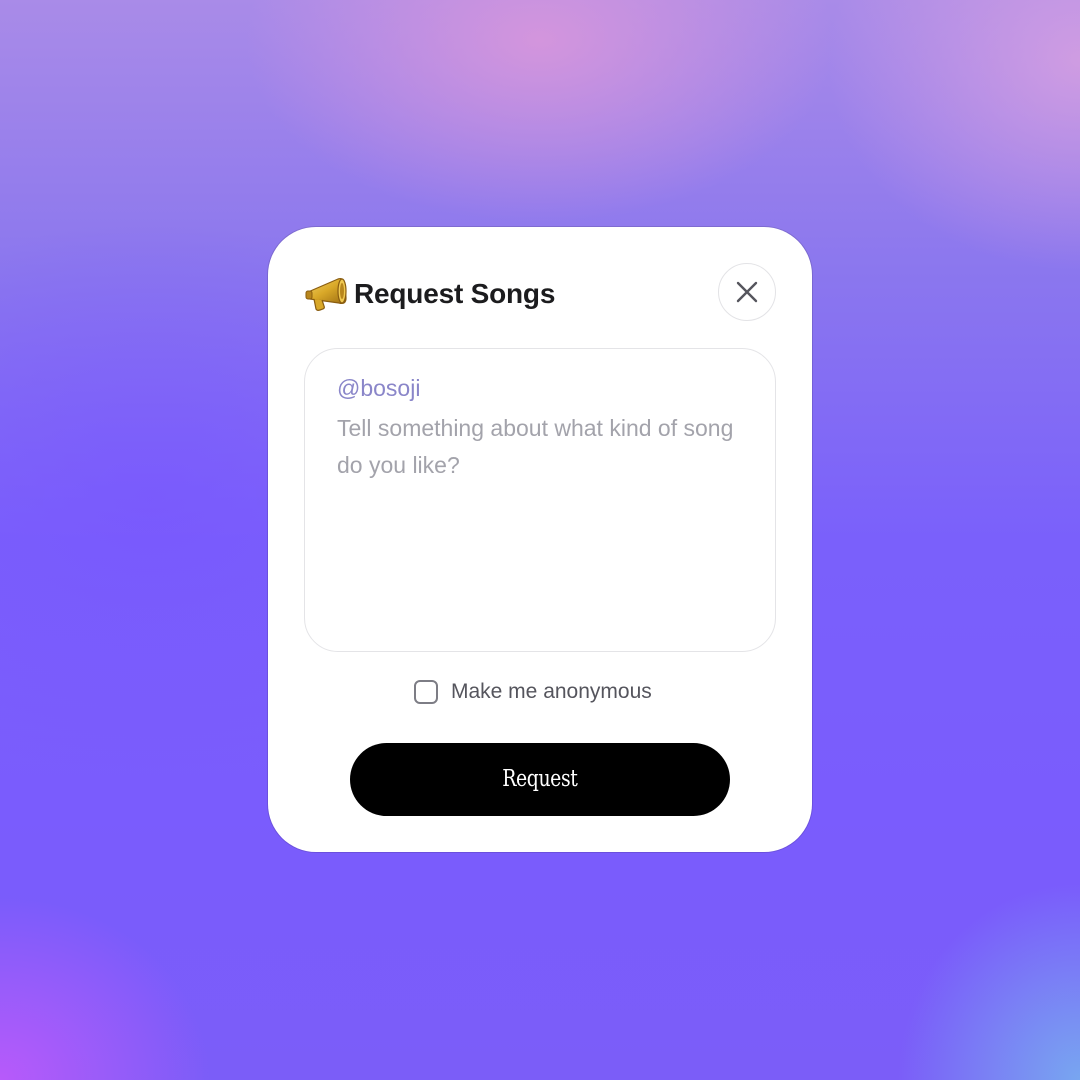  I want to click on anonymous-label: Make me anonymous, so click(551, 691).